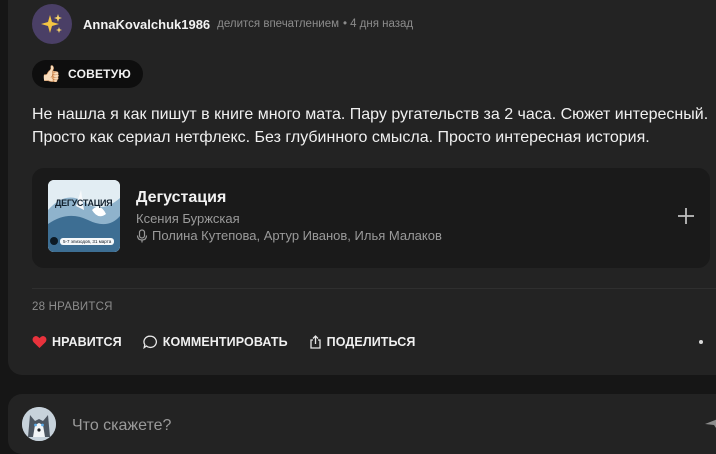  I want to click on comment-button: КОММЕНТИРОВАТЬ, so click(215, 342).